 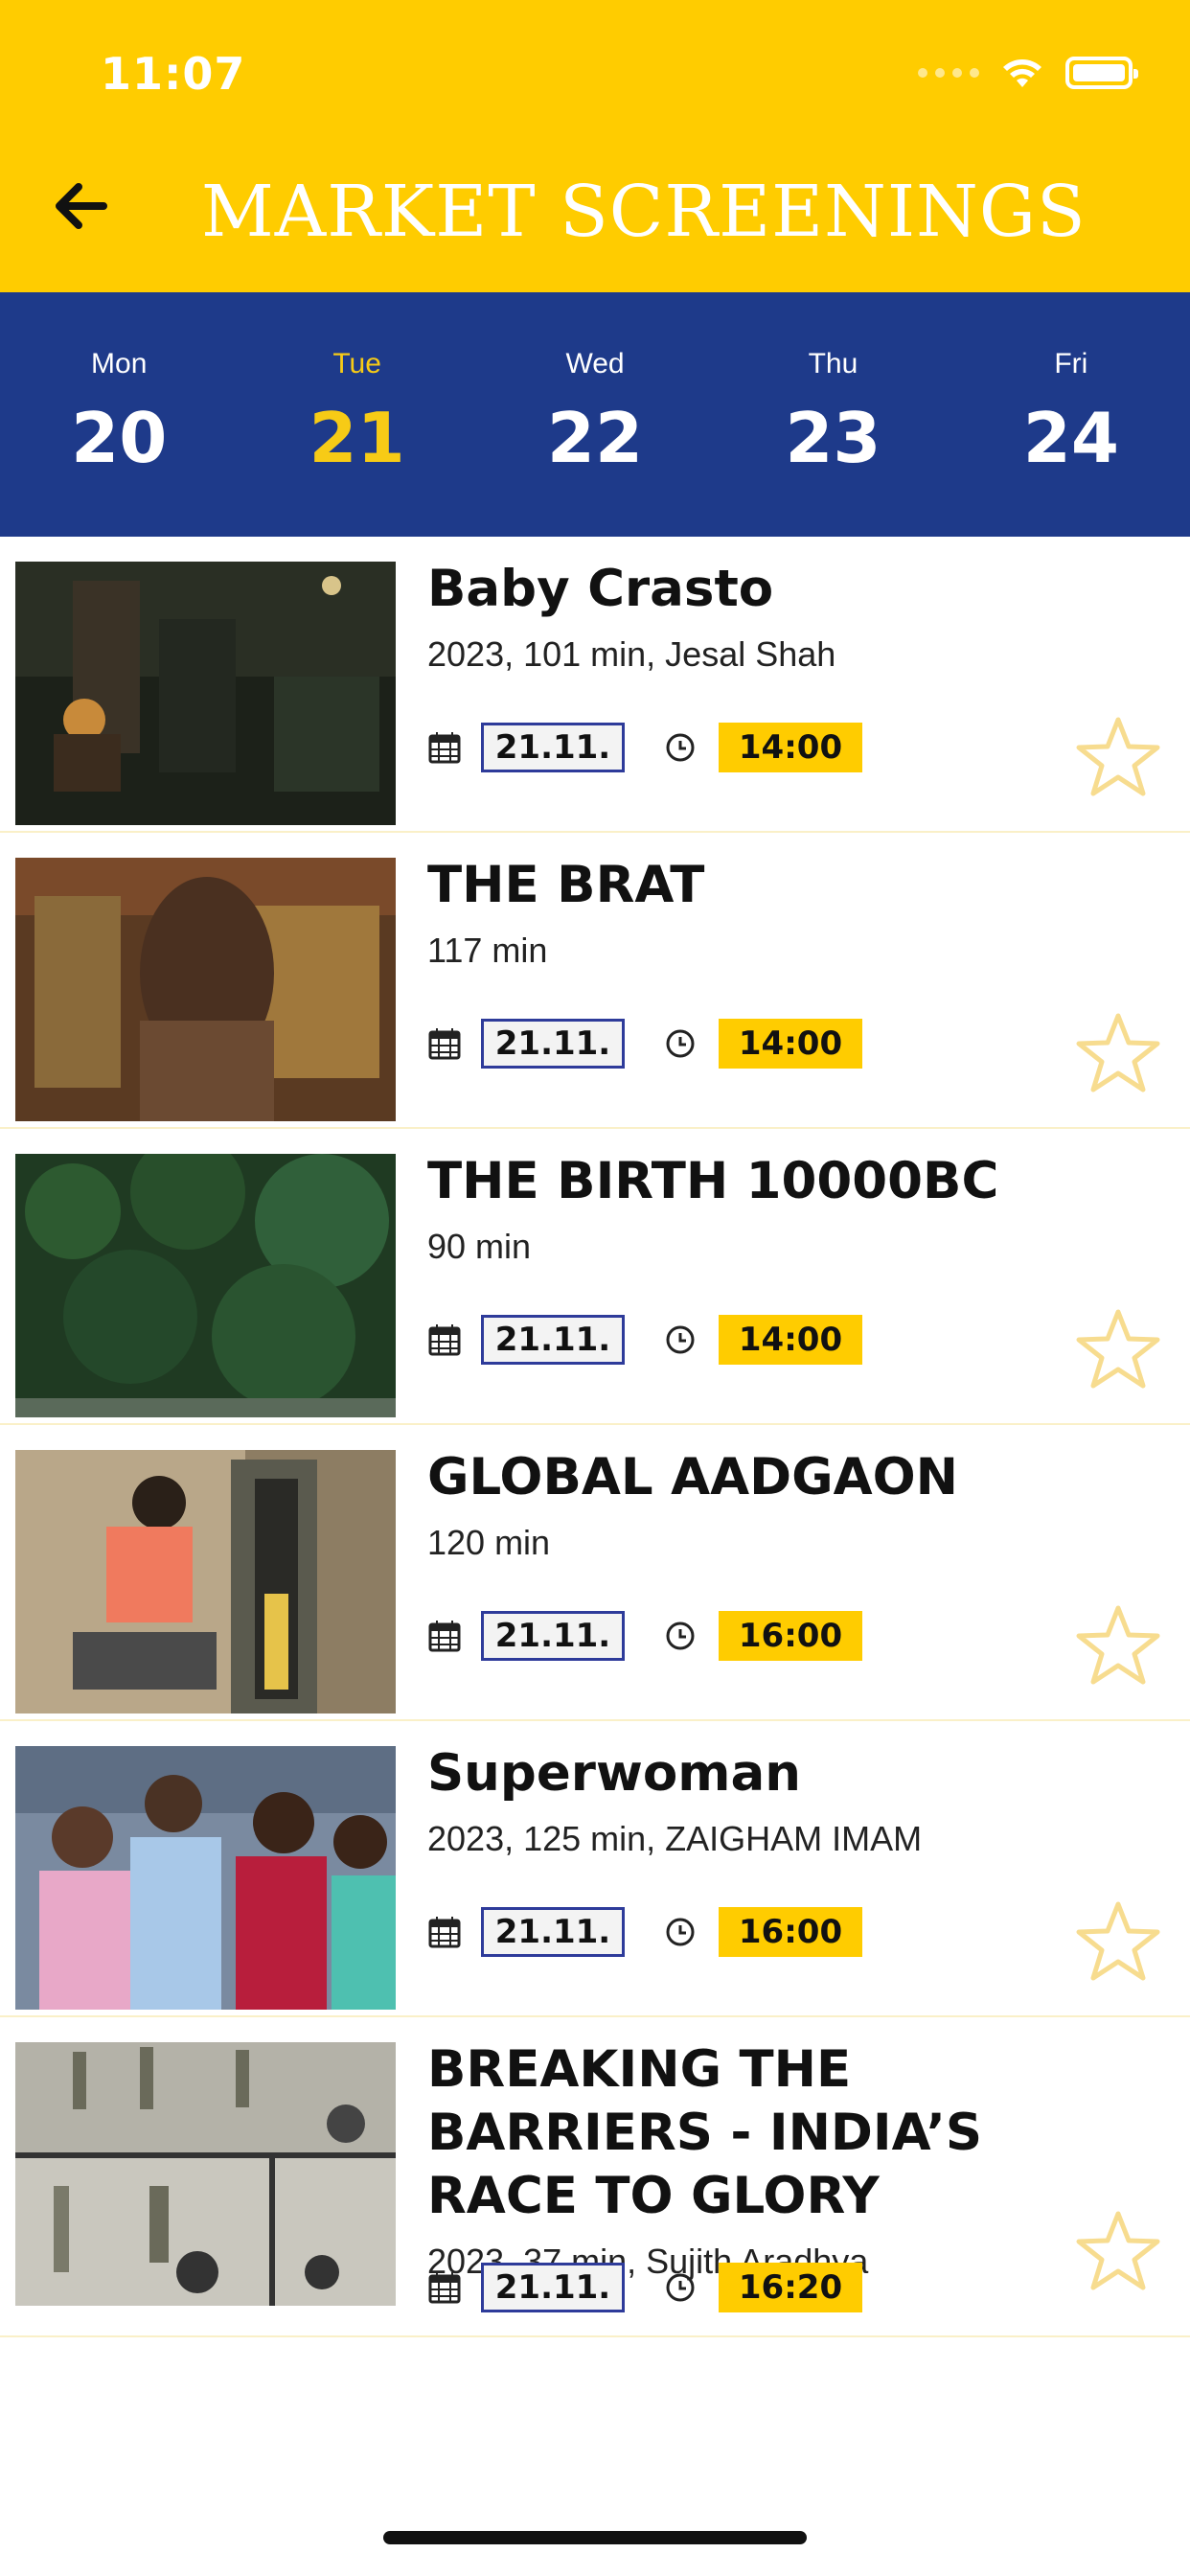 I want to click on page-title: MARKET SCREENINGS, so click(x=644, y=212).